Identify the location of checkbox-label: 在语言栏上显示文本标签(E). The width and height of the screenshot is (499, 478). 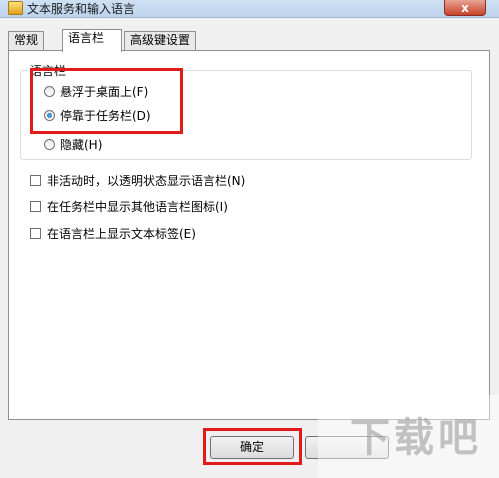
(121, 234).